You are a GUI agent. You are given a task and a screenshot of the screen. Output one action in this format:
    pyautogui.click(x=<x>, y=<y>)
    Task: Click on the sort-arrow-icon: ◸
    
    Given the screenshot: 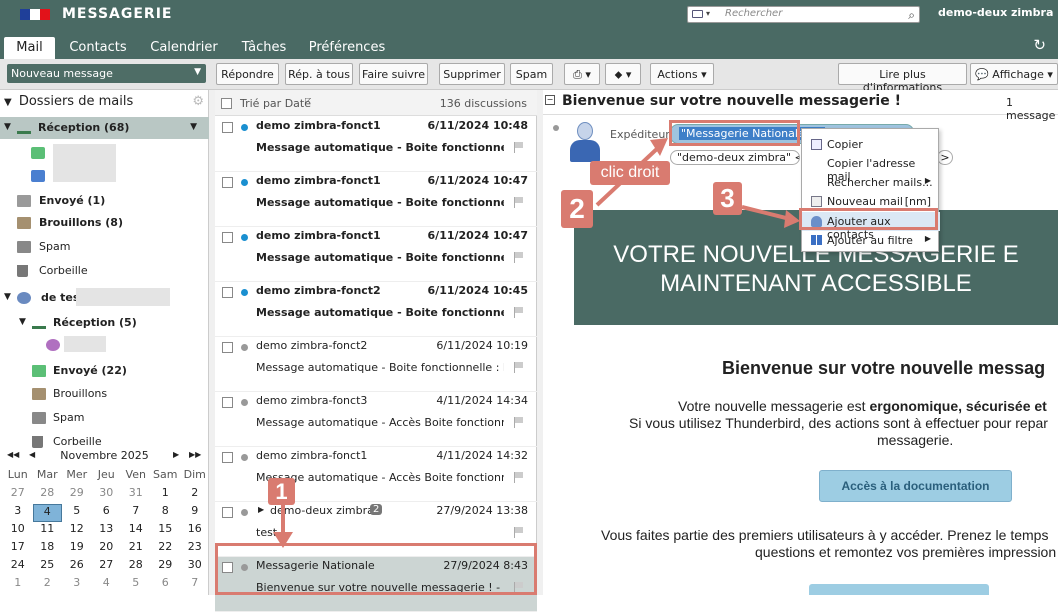 What is the action you would take?
    pyautogui.click(x=308, y=100)
    